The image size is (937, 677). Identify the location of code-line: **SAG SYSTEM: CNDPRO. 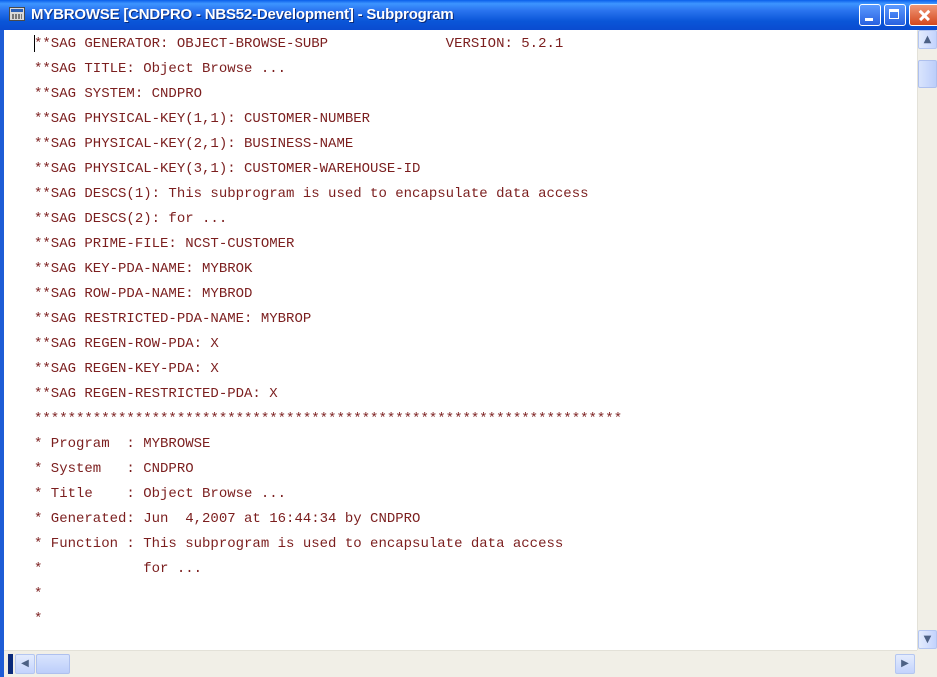
(118, 94).